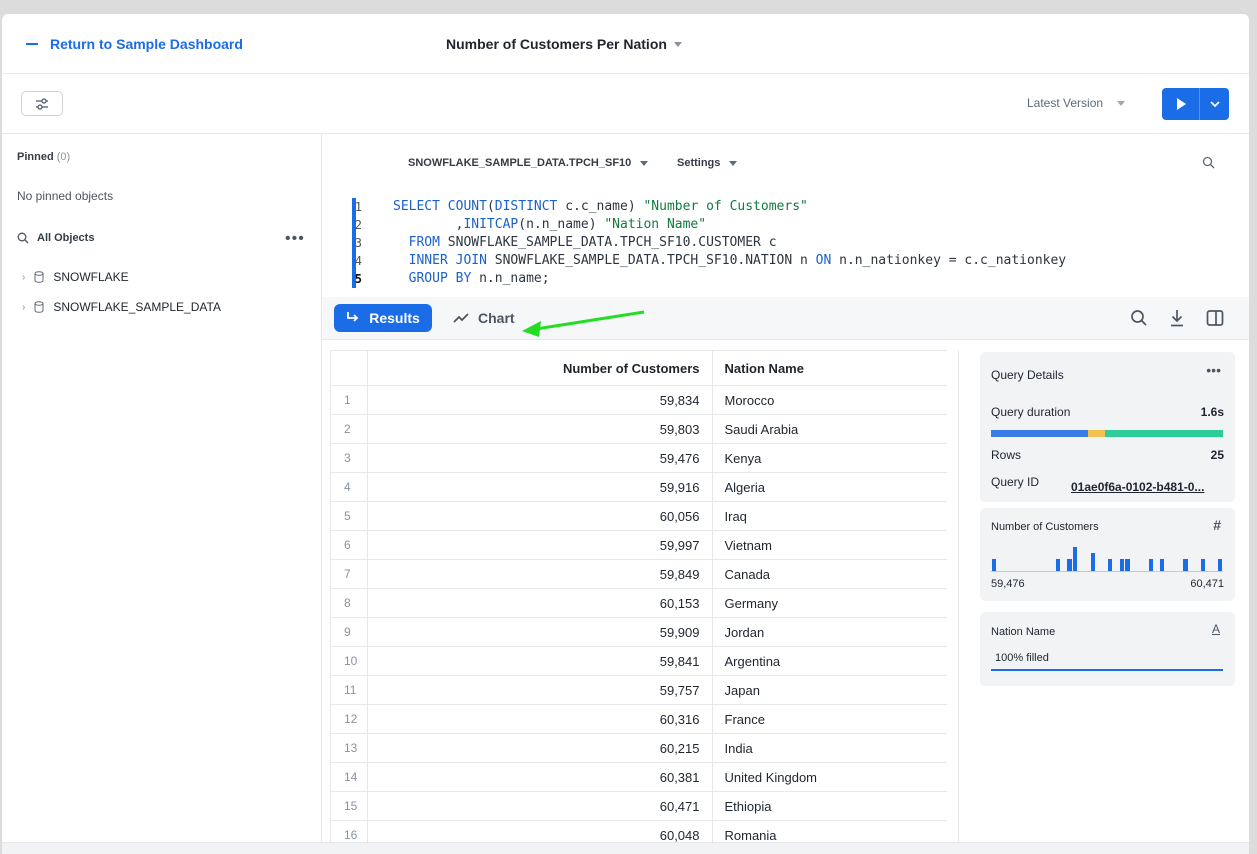 This screenshot has width=1257, height=854. I want to click on tab-results: Results, so click(383, 318).